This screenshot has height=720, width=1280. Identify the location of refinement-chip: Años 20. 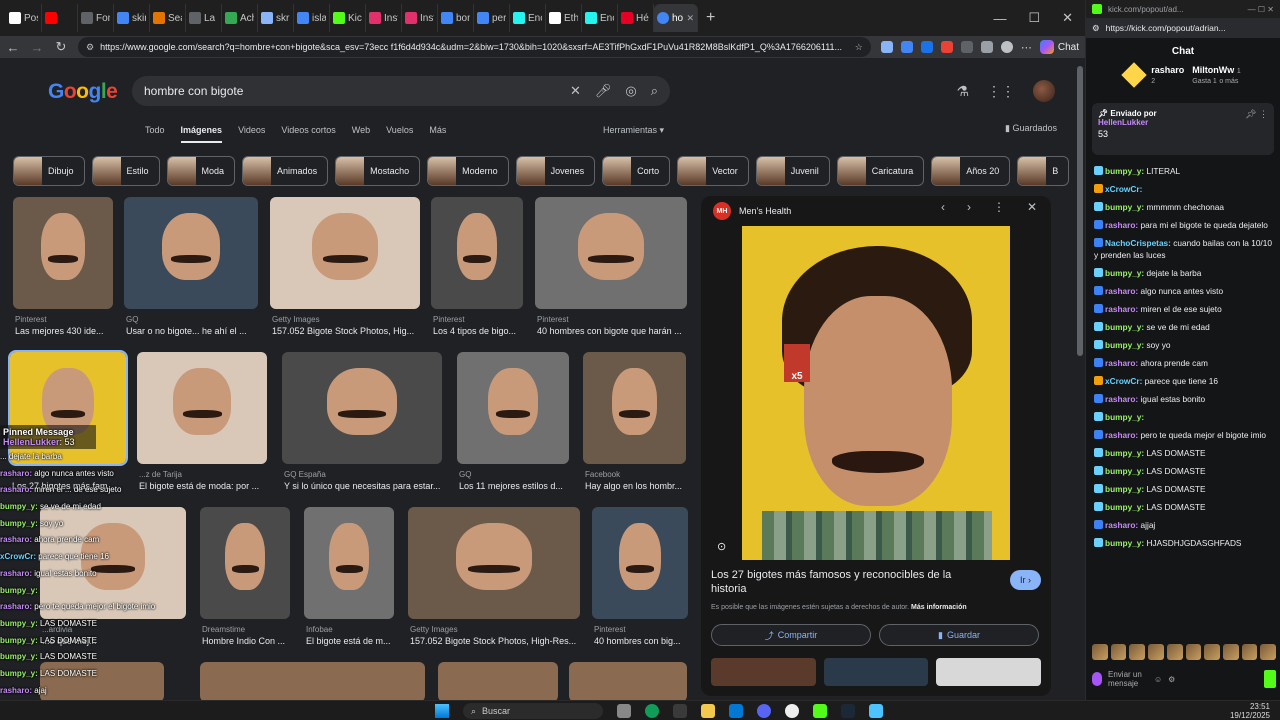
(971, 171).